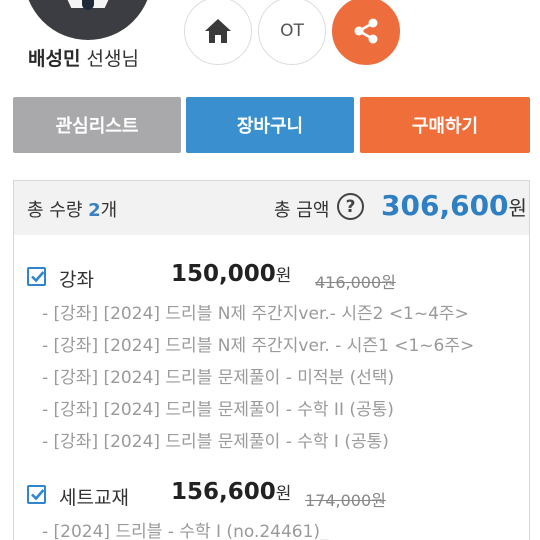 The height and width of the screenshot is (540, 540). I want to click on quantity-unit: 개, so click(109, 210).